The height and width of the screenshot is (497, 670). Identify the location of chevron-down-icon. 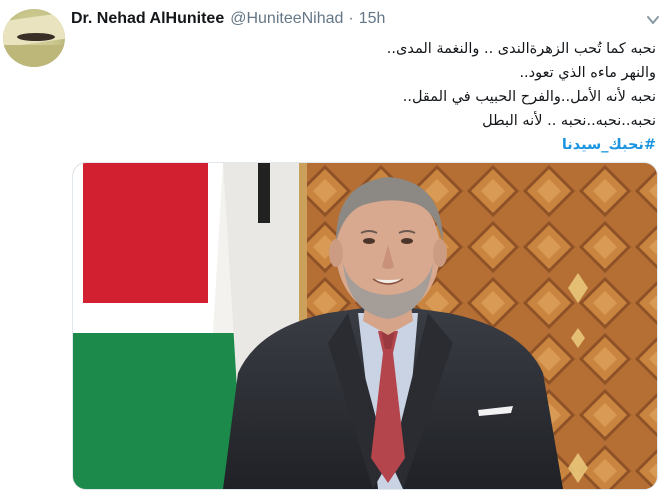
(653, 20).